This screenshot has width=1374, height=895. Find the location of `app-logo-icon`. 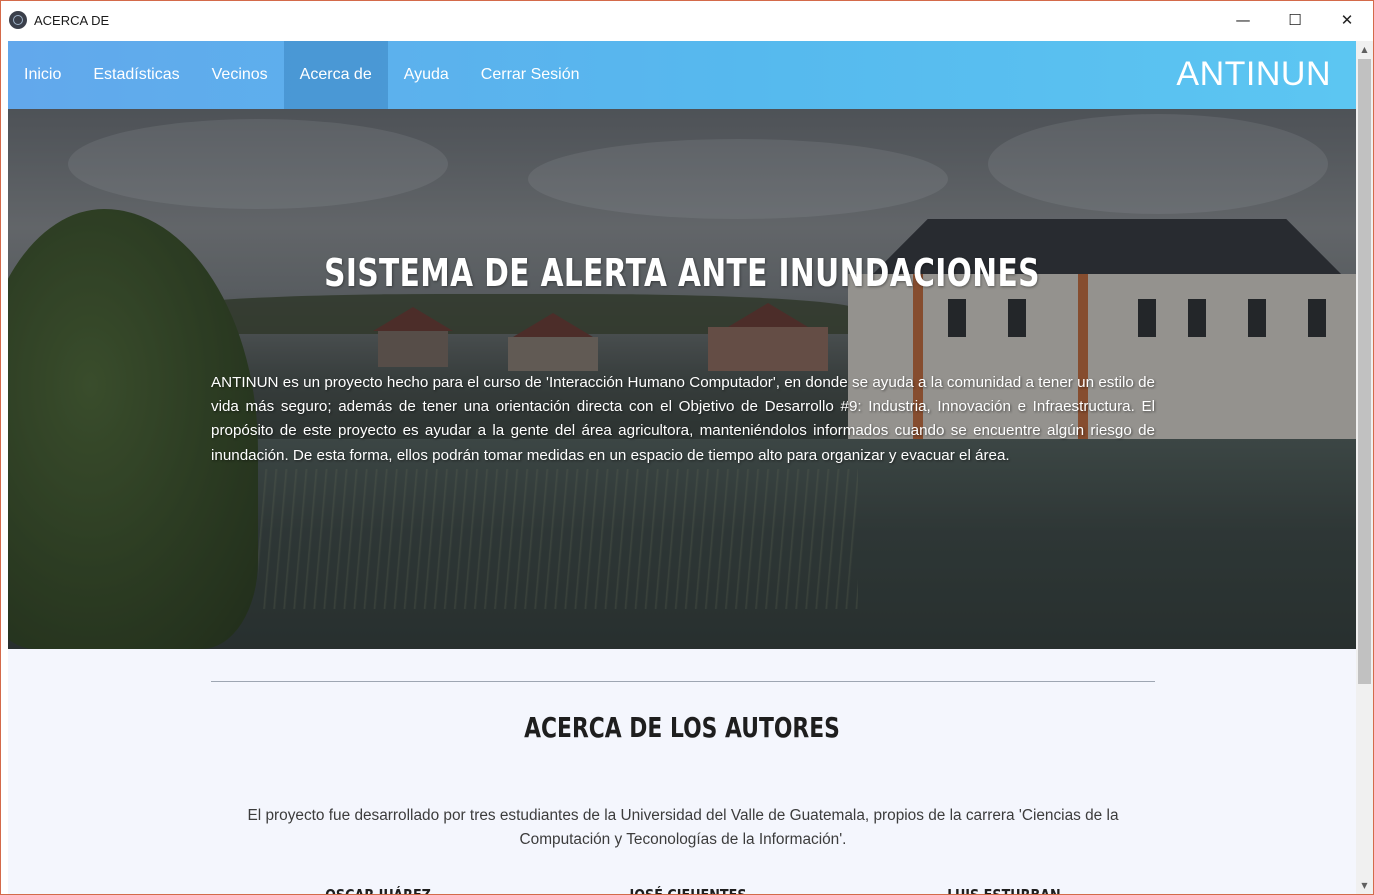

app-logo-icon is located at coordinates (18, 20).